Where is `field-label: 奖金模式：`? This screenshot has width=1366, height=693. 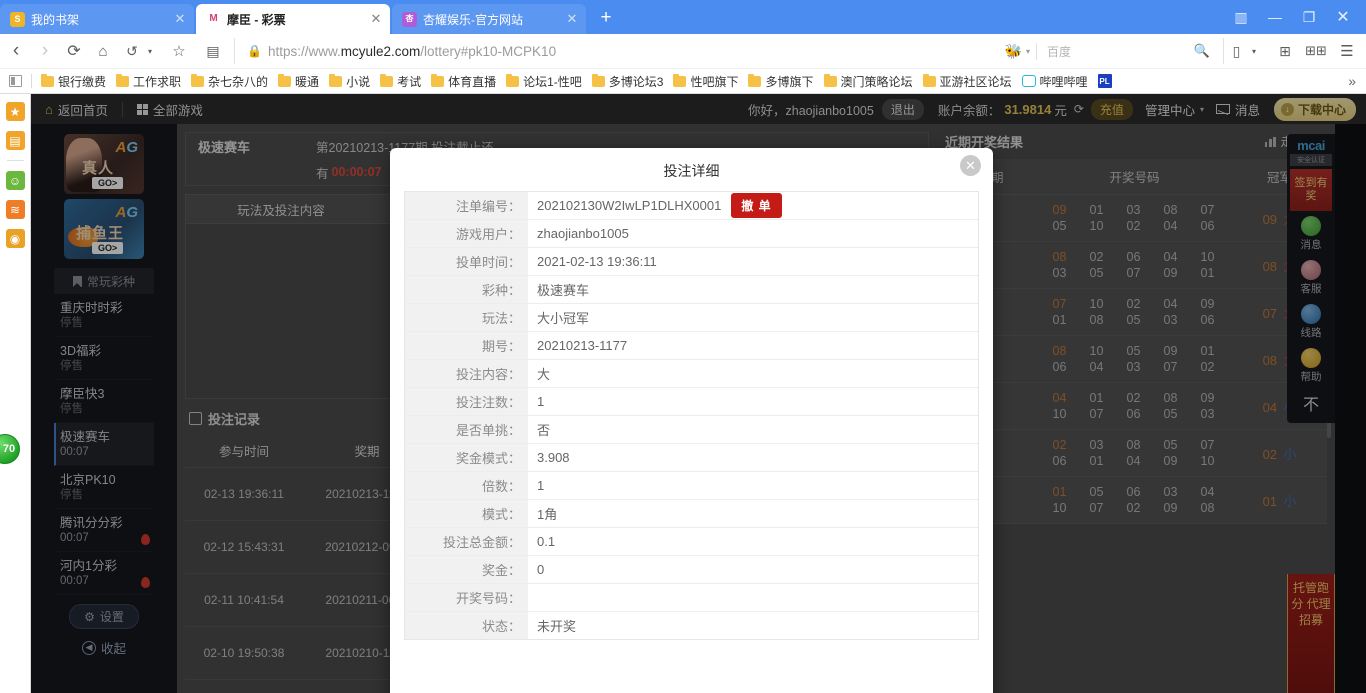 field-label: 奖金模式： is located at coordinates (466, 457).